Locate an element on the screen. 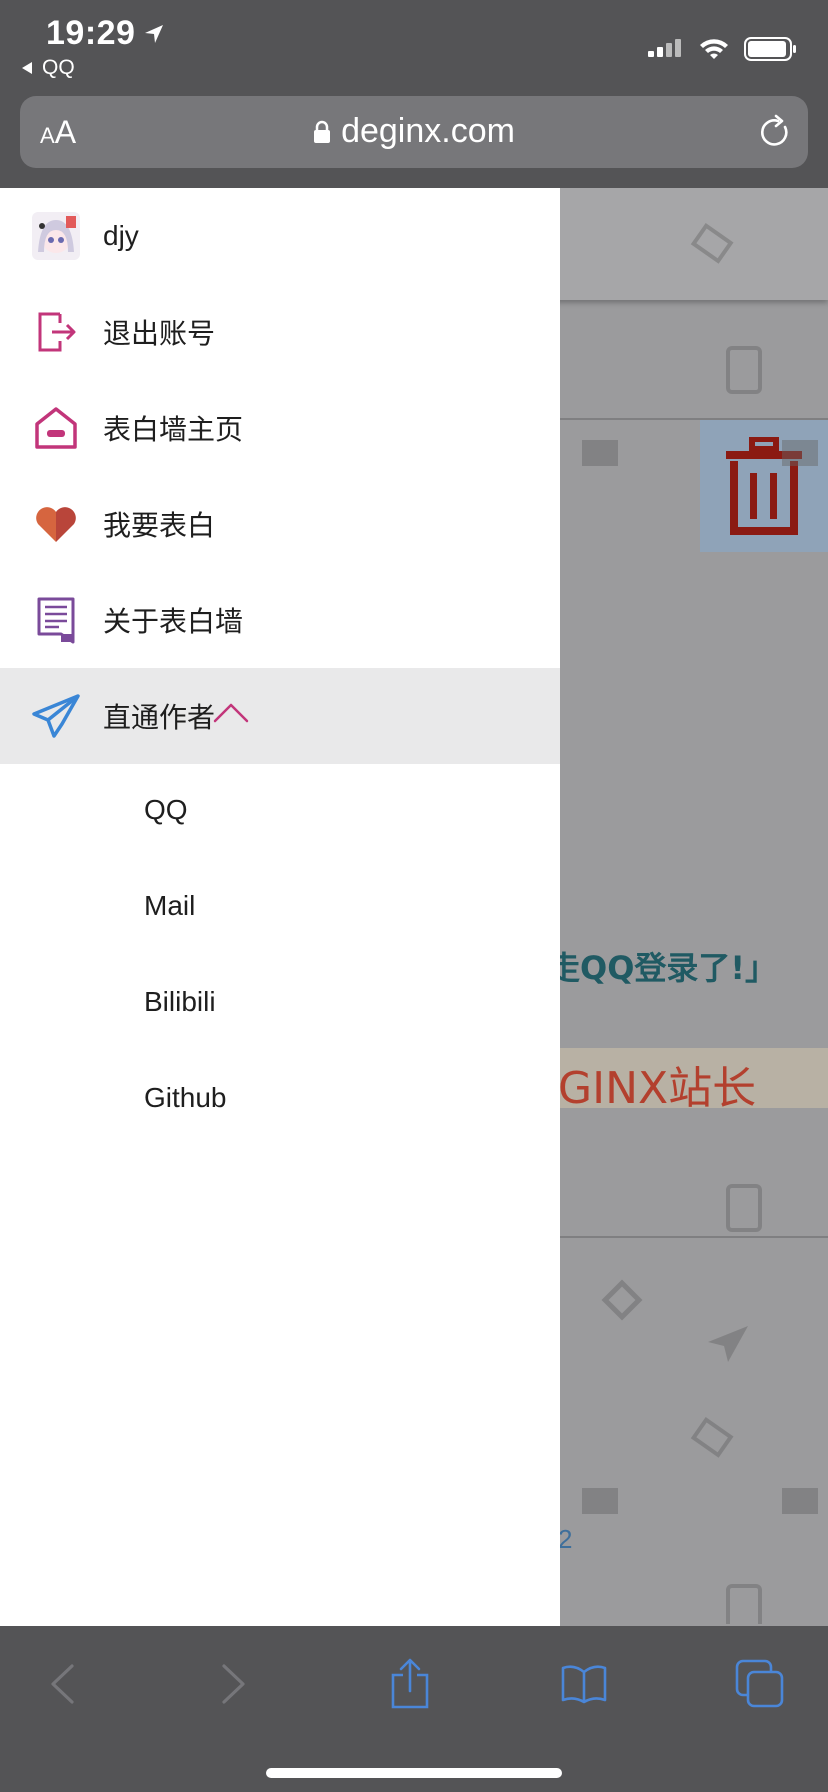 This screenshot has width=828, height=1792. back-button is located at coordinates (62, 1684).